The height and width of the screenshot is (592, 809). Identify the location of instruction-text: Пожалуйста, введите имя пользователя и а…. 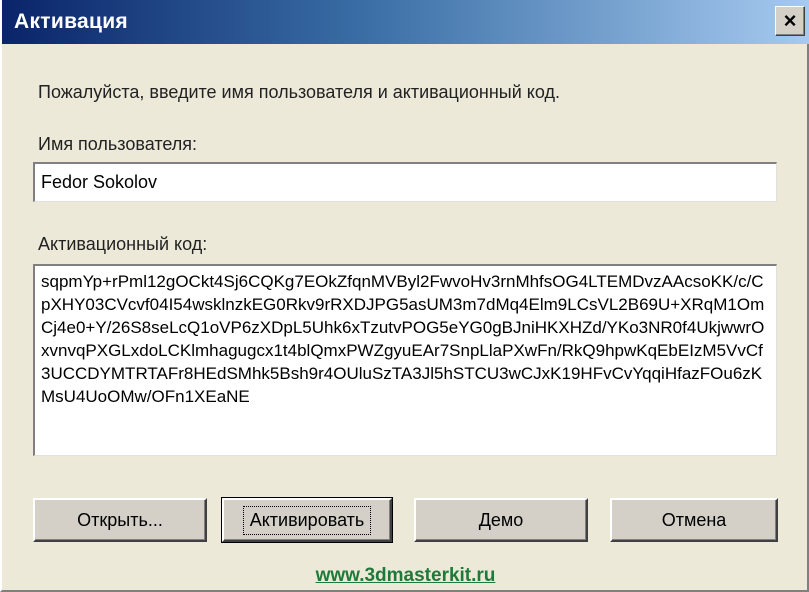
(299, 92).